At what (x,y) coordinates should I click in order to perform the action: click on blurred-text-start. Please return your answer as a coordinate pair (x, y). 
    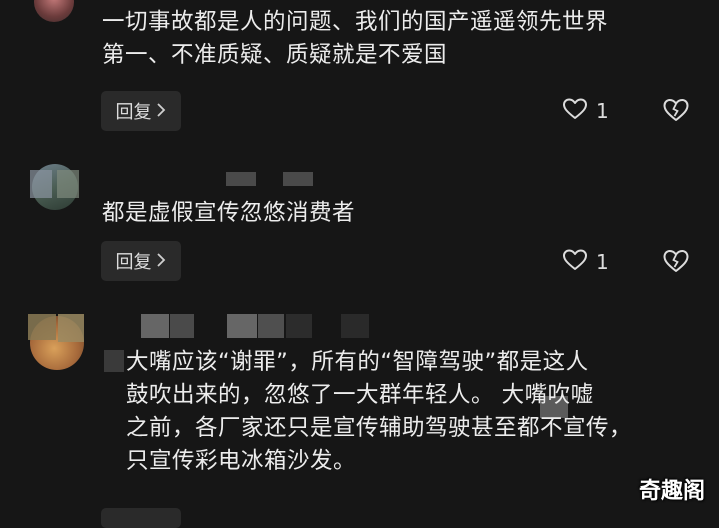
    Looking at the image, I should click on (114, 361).